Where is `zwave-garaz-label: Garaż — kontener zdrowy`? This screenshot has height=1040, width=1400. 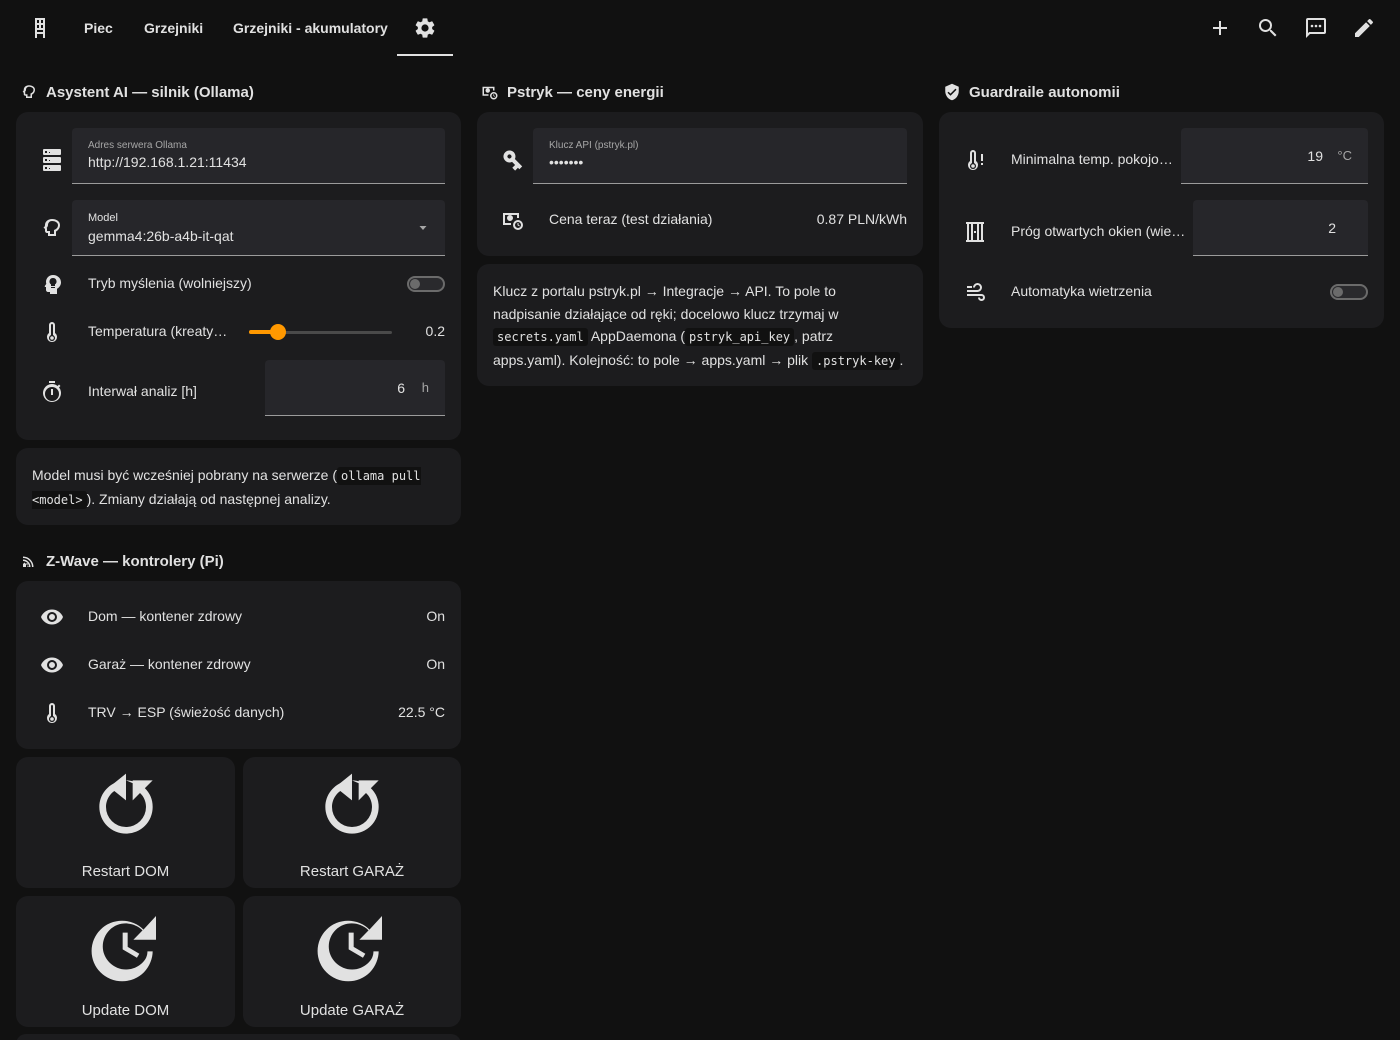
zwave-garaz-label: Garaż — kontener zdrowy is located at coordinates (169, 664).